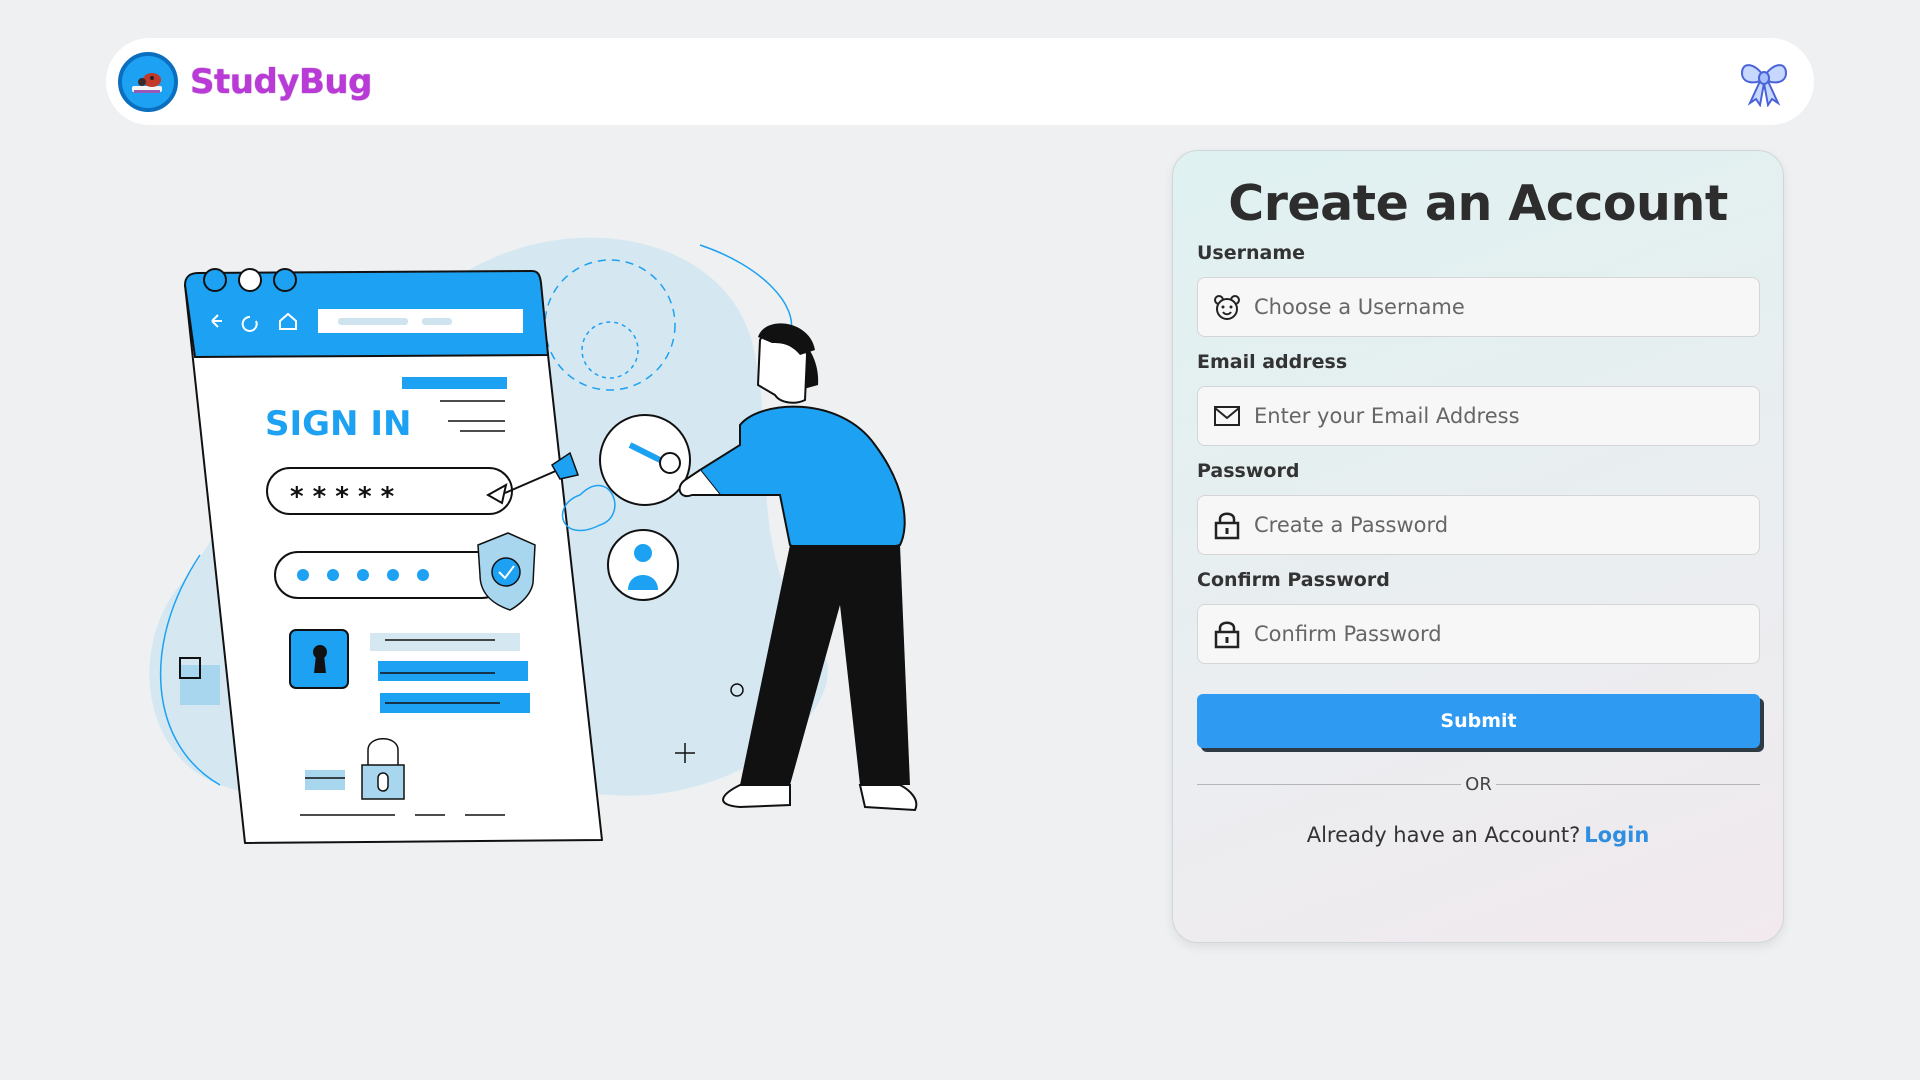 The height and width of the screenshot is (1080, 1920). Describe the element at coordinates (1251, 253) in the screenshot. I see `username-label: Username` at that location.